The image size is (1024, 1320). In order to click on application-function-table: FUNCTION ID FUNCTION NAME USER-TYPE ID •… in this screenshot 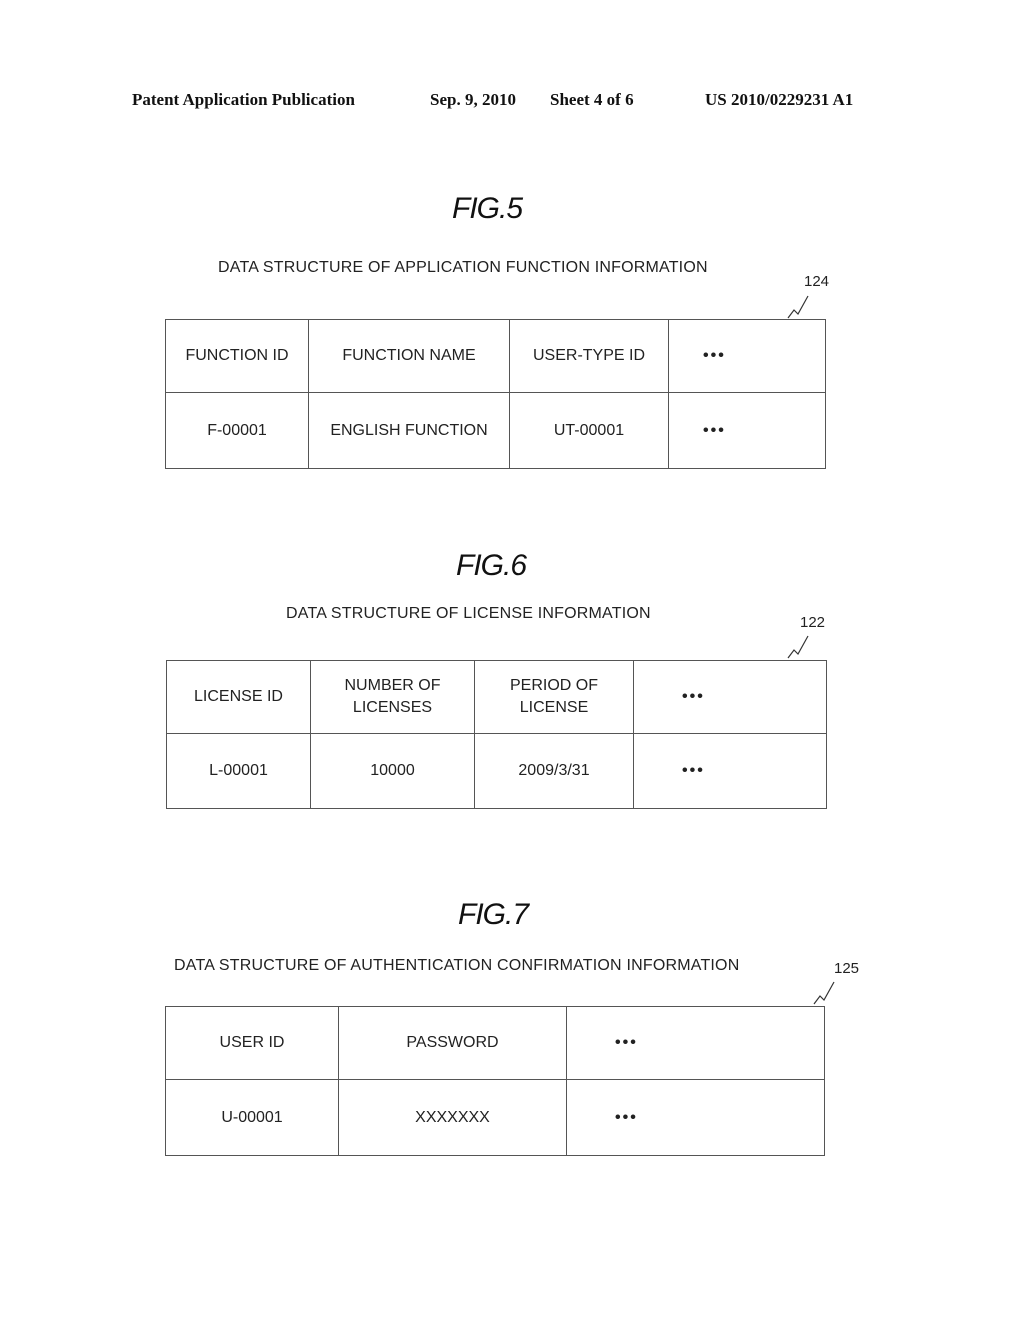, I will do `click(495, 394)`.